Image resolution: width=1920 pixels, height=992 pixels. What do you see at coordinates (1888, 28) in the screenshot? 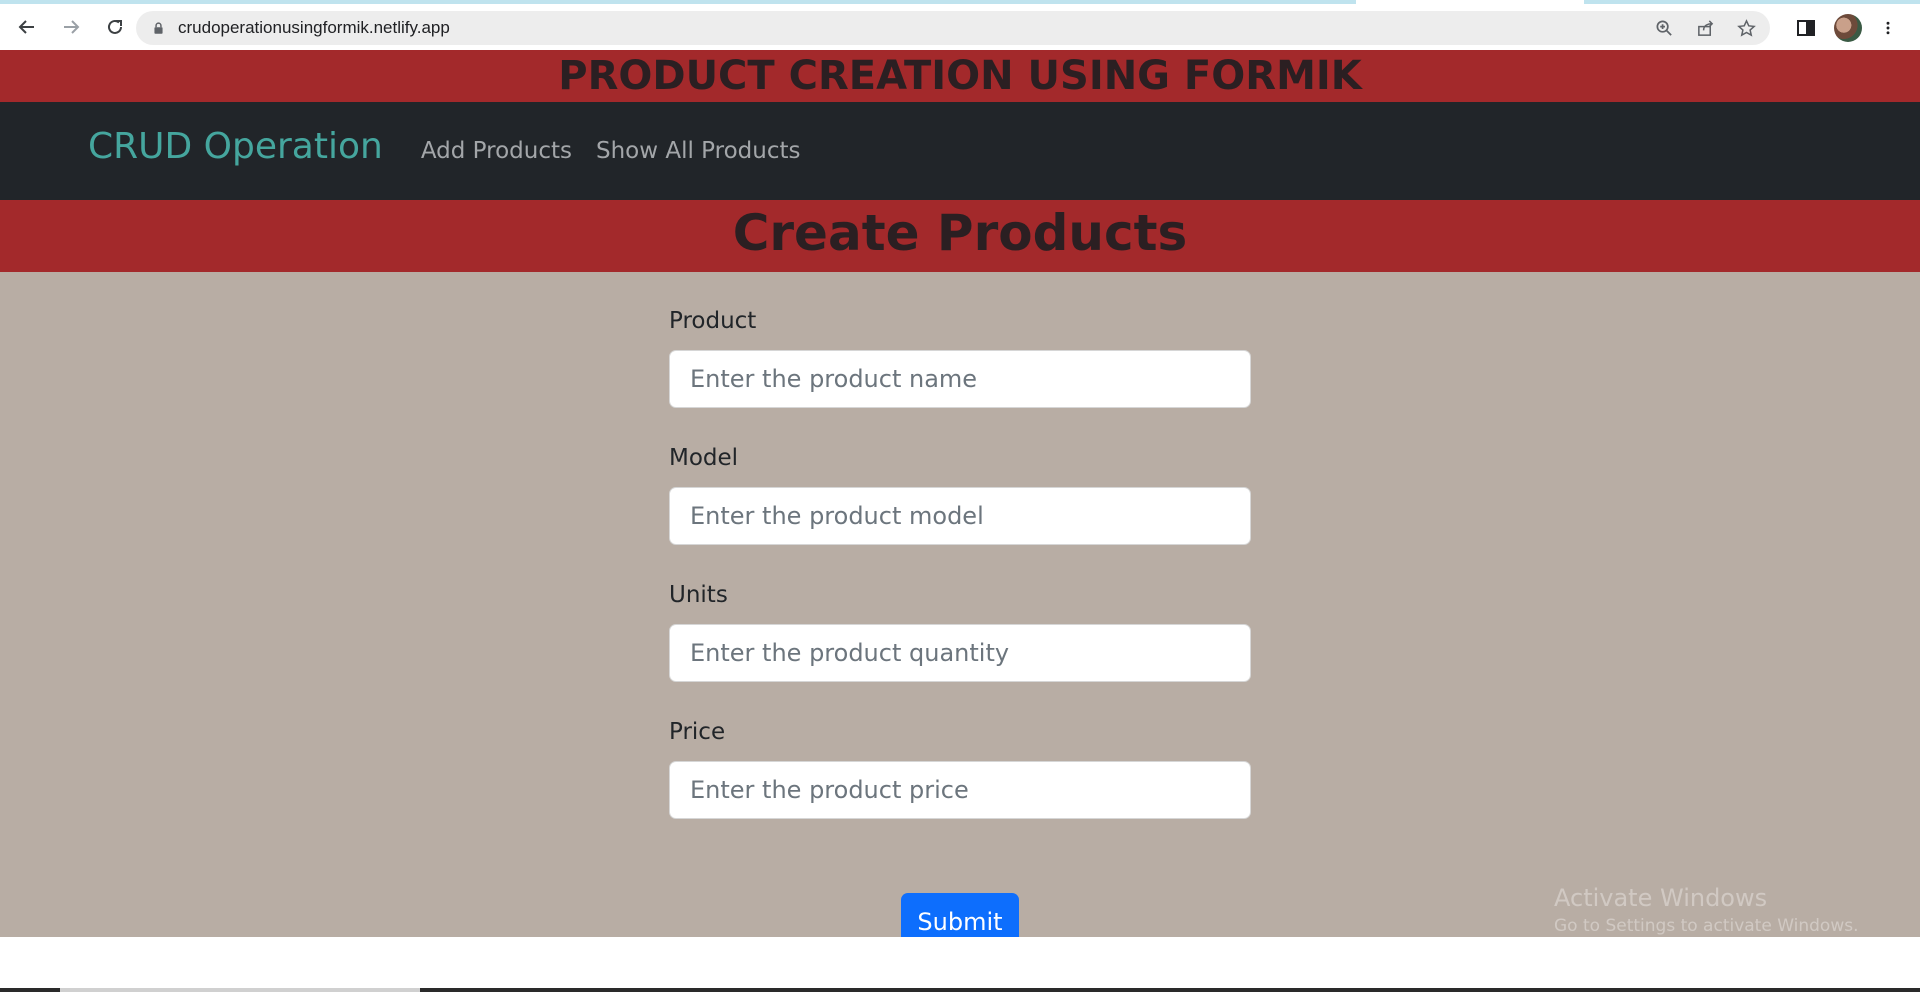
I see `kebab-menu-icon` at bounding box center [1888, 28].